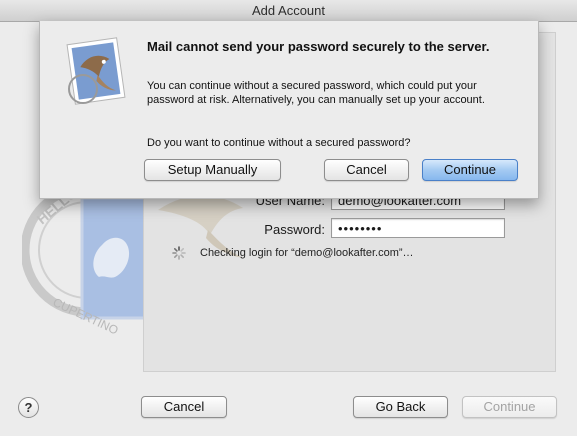 The width and height of the screenshot is (577, 436). What do you see at coordinates (509, 407) in the screenshot?
I see `continue-button-disabled: Continue` at bounding box center [509, 407].